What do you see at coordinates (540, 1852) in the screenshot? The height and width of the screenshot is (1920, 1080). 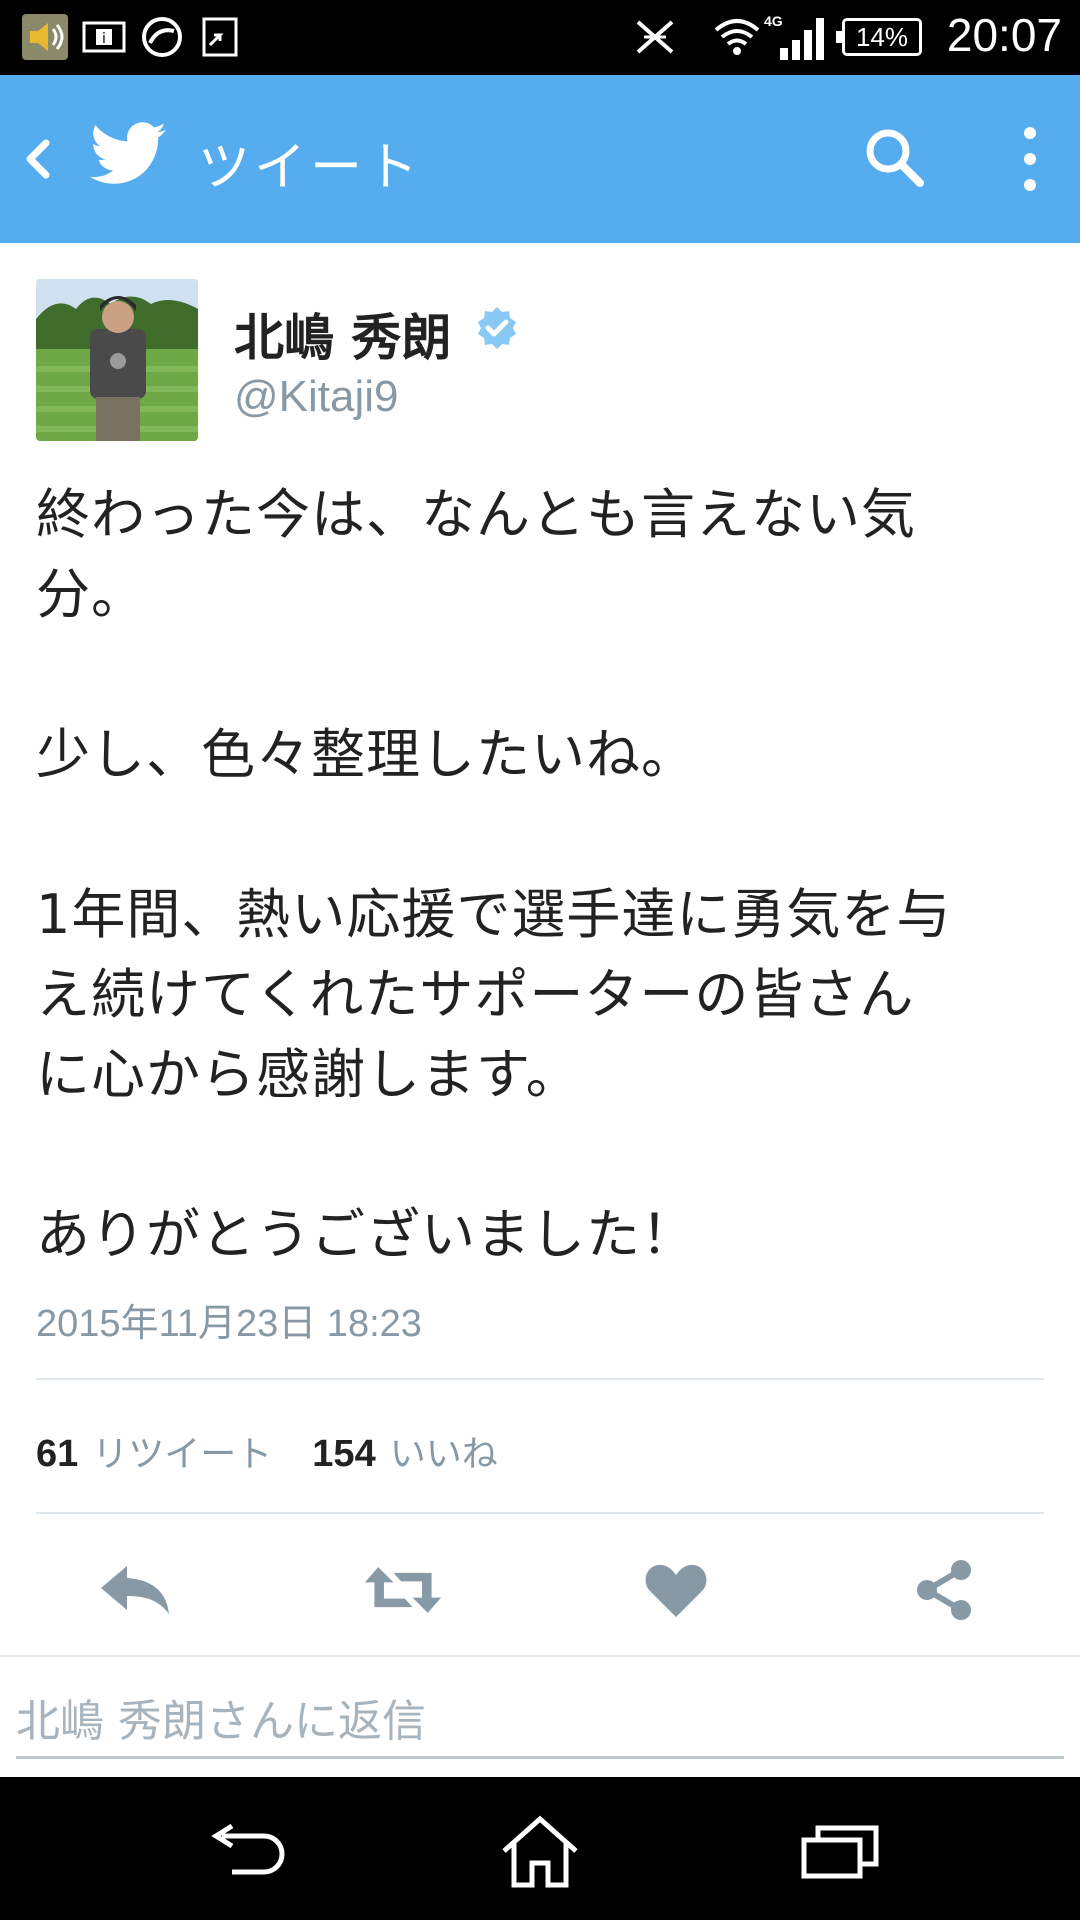 I see `nav-home-icon` at bounding box center [540, 1852].